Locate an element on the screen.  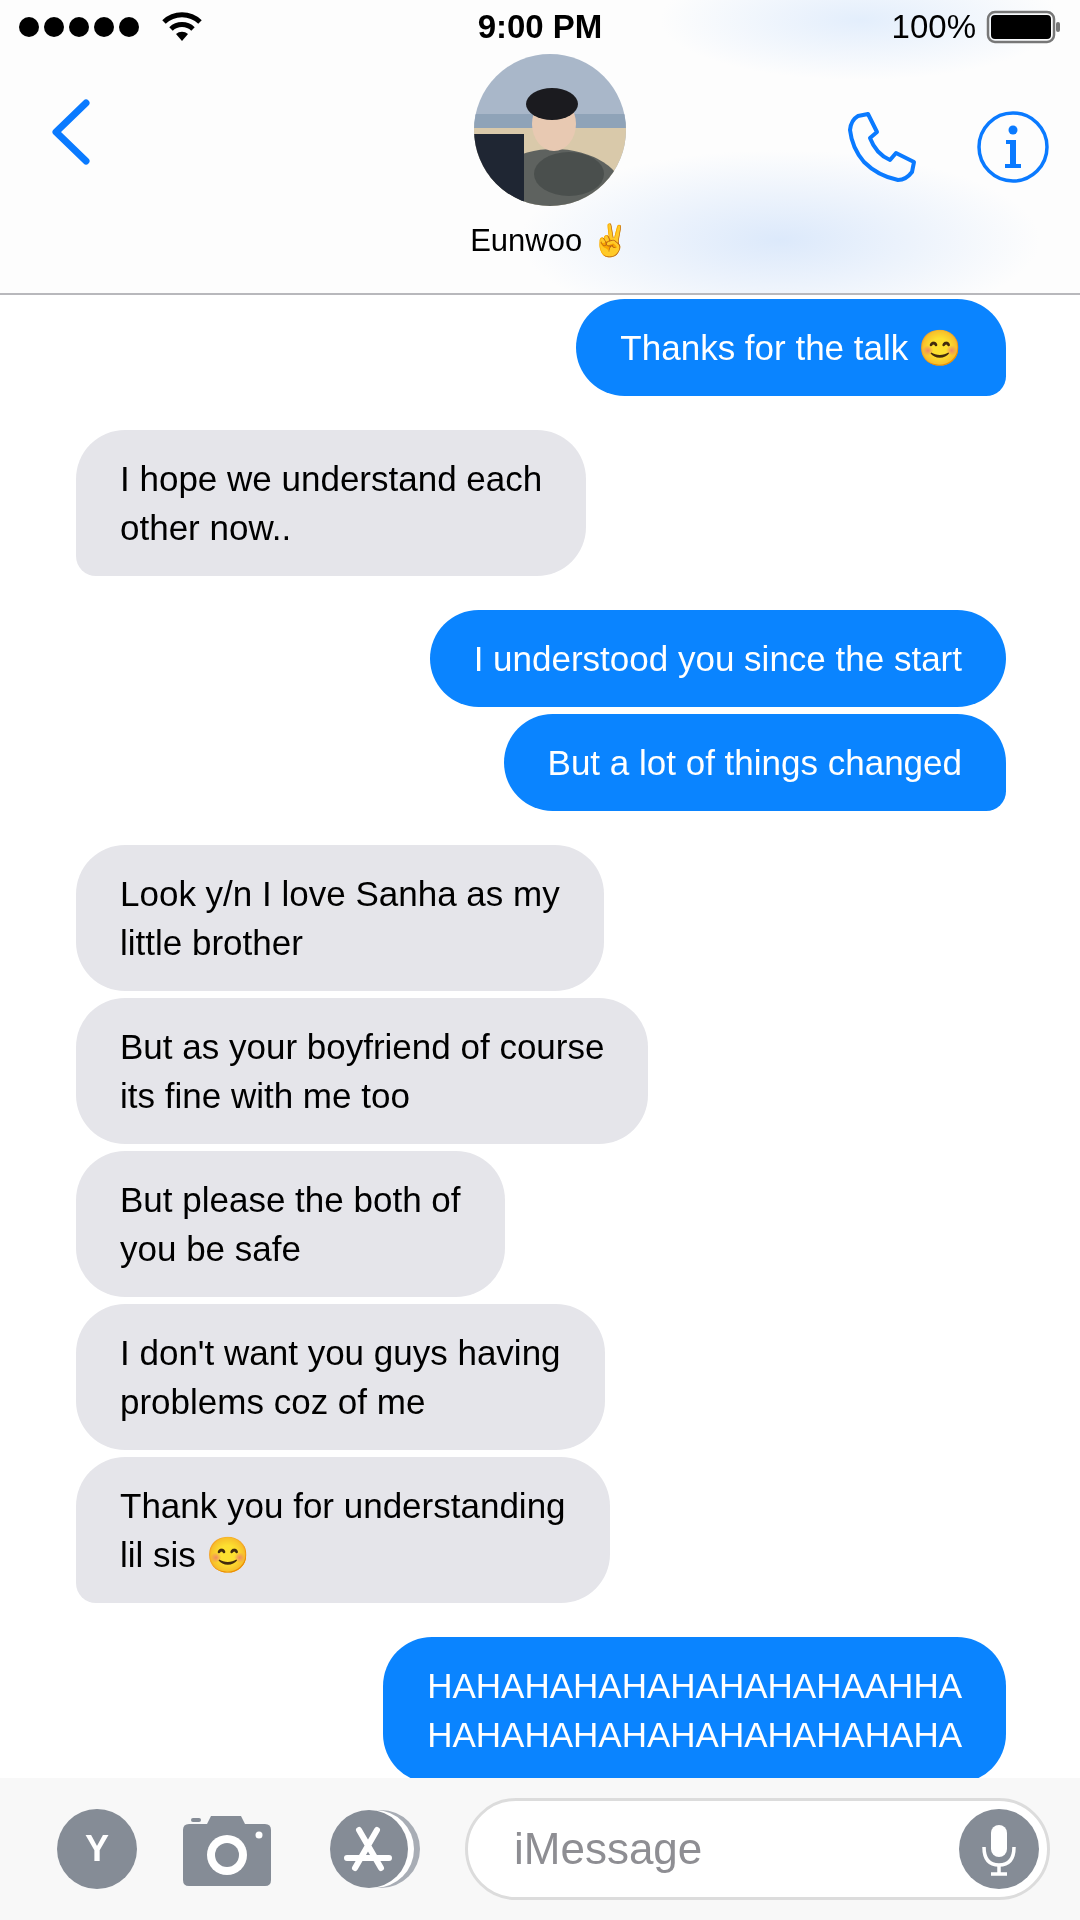
battery-percent: 100% is located at coordinates (933, 27).